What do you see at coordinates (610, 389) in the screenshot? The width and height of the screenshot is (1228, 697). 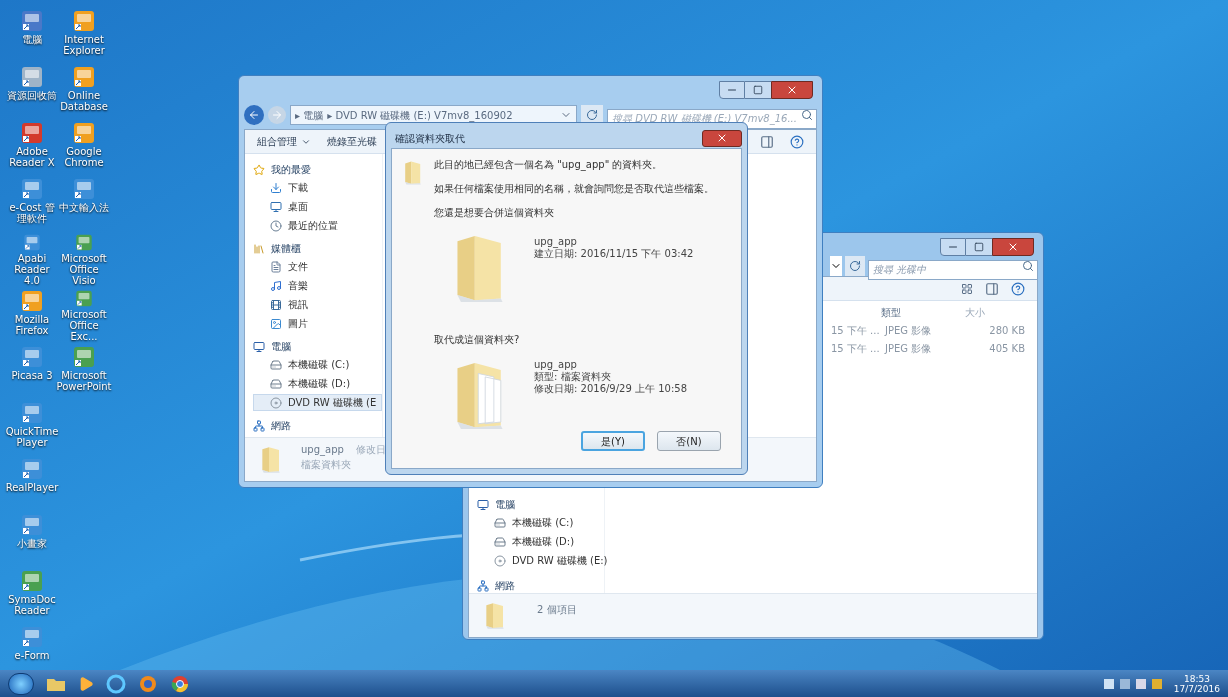 I see `folder-info: 修改日期: 2016/9/29 上午 10:58` at bounding box center [610, 389].